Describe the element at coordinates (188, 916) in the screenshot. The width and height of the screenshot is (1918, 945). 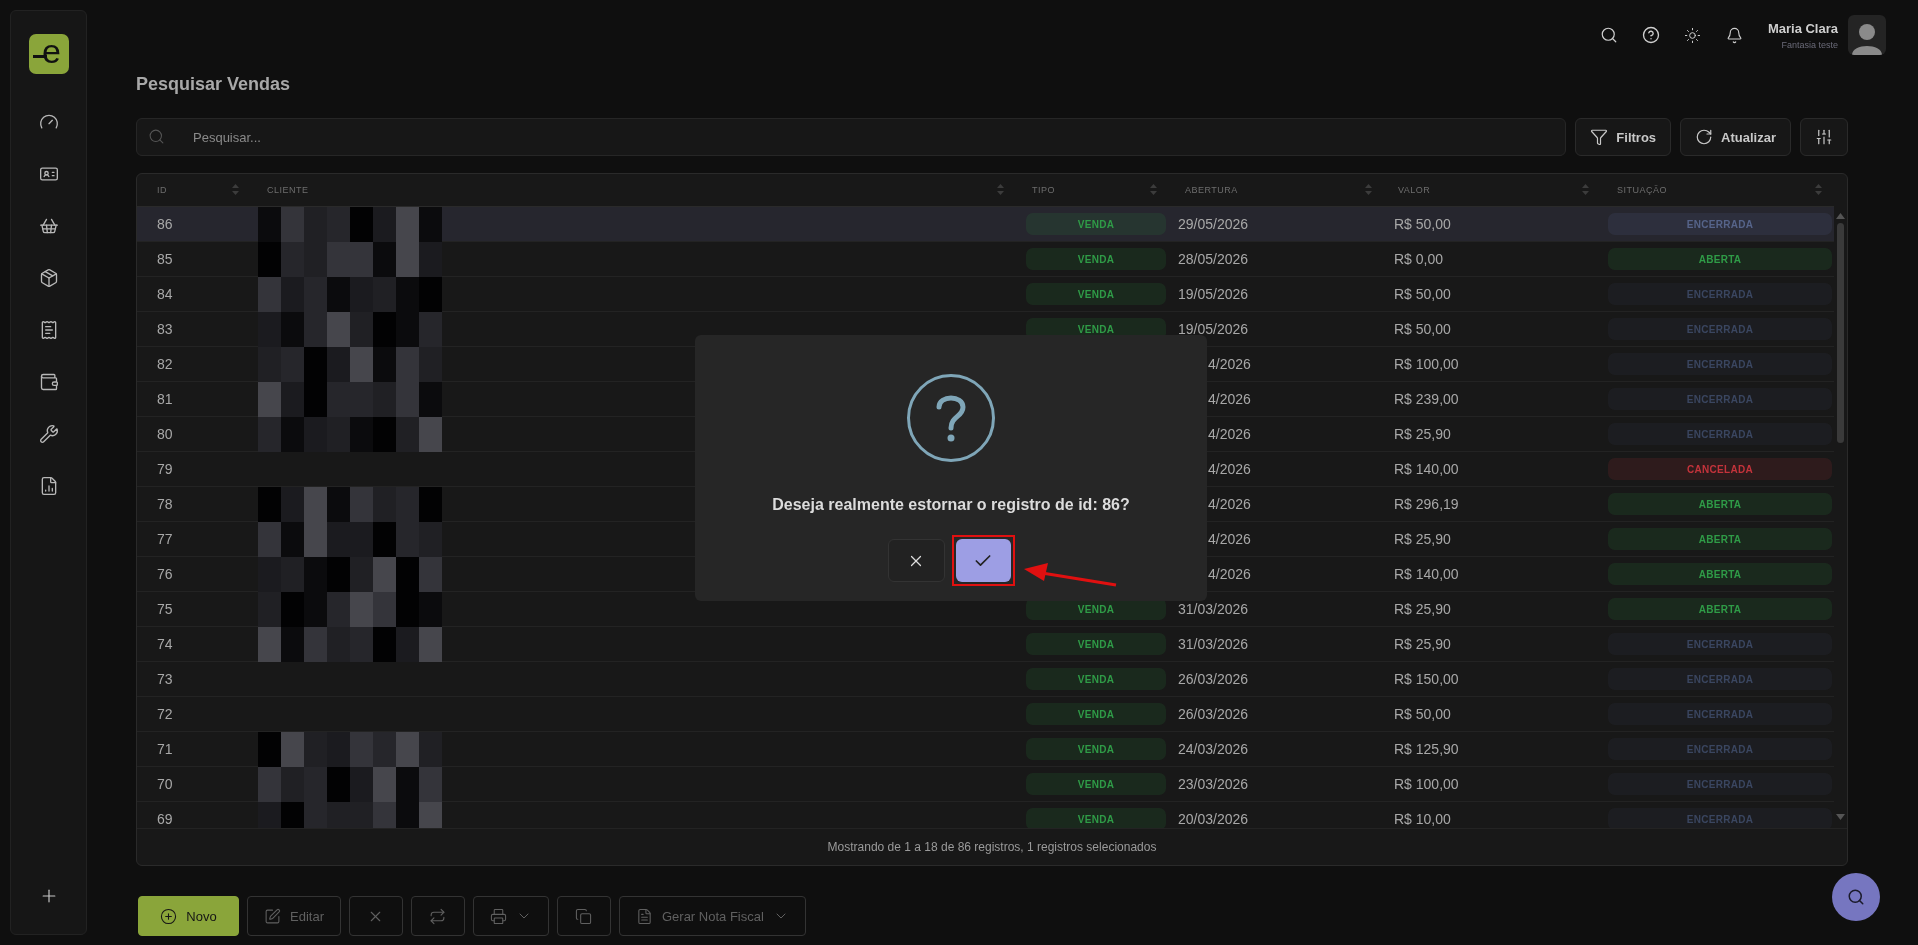
I see `toolbar-button: Novo` at that location.